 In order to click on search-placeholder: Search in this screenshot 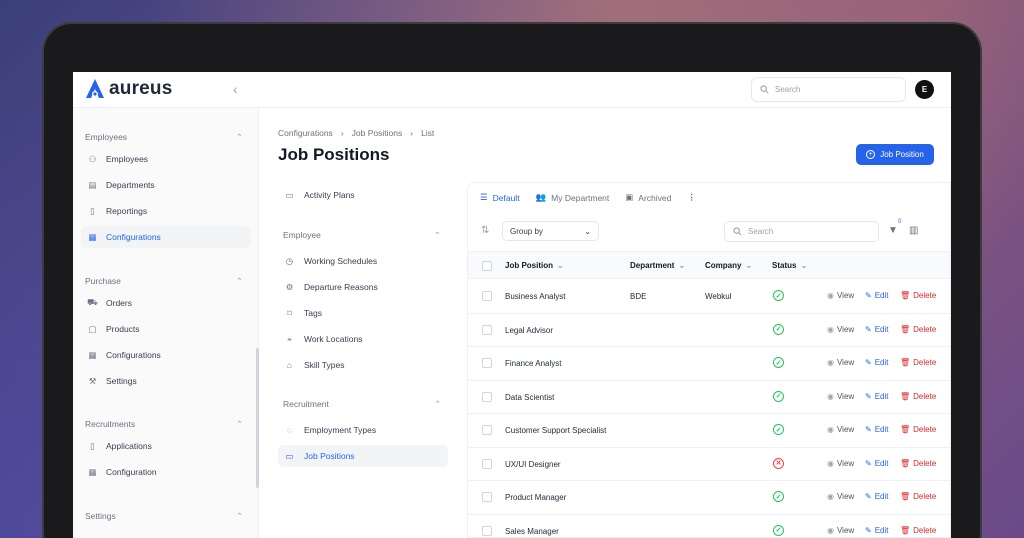, I will do `click(788, 89)`.